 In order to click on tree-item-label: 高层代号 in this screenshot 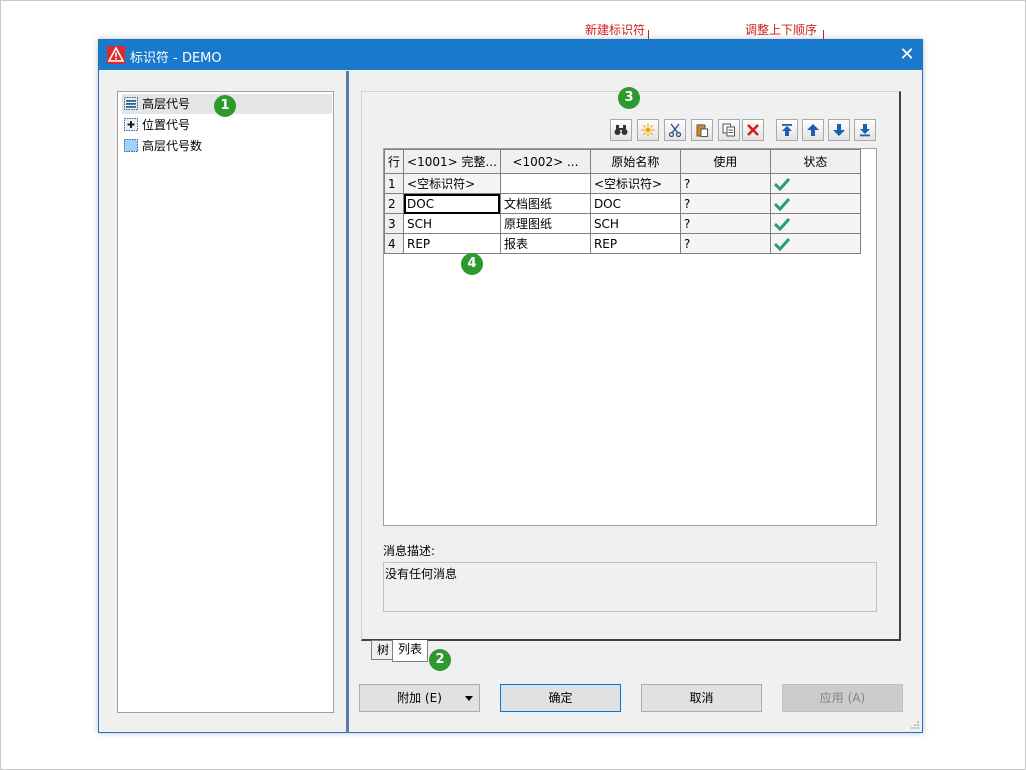, I will do `click(166, 104)`.